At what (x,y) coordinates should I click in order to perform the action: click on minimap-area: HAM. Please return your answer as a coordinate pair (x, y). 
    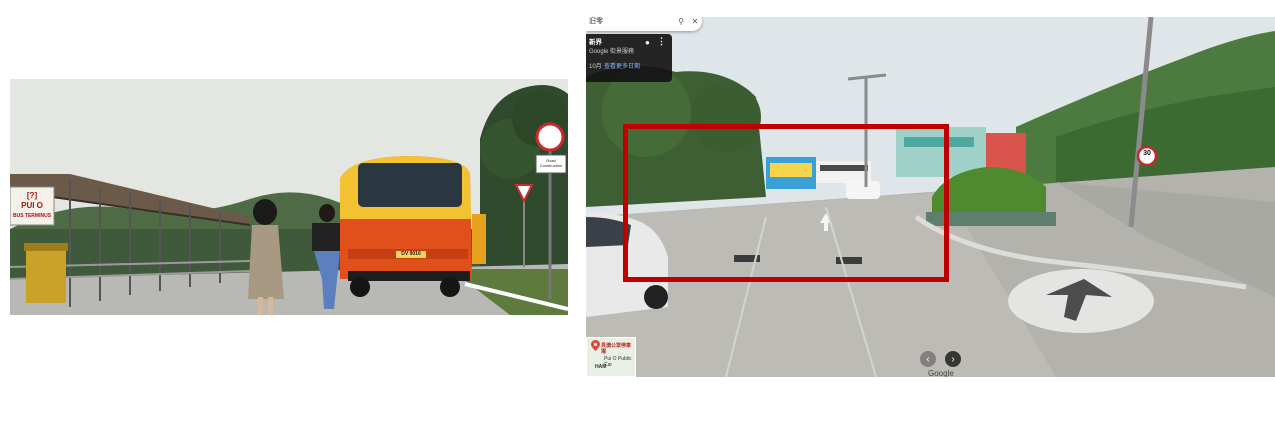
    Looking at the image, I should click on (601, 367).